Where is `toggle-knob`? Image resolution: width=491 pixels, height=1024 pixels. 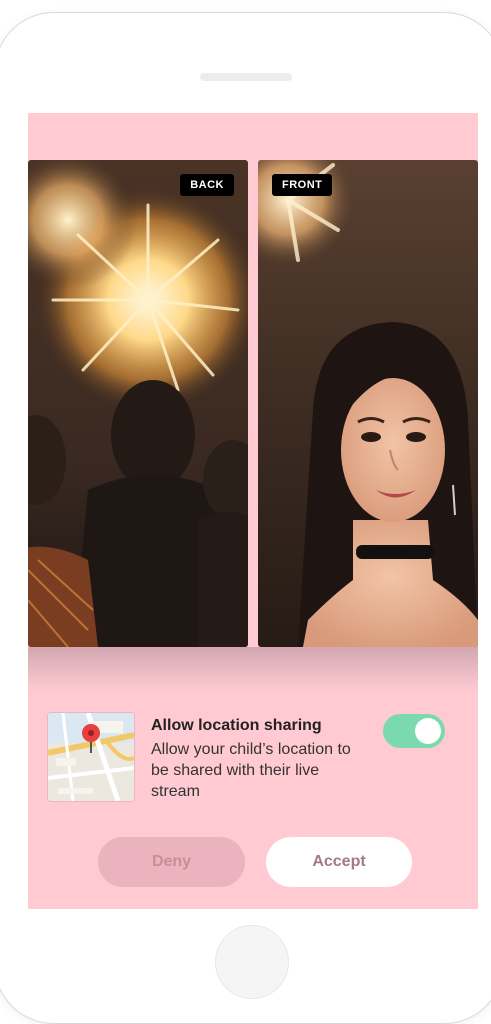
toggle-knob is located at coordinates (428, 731).